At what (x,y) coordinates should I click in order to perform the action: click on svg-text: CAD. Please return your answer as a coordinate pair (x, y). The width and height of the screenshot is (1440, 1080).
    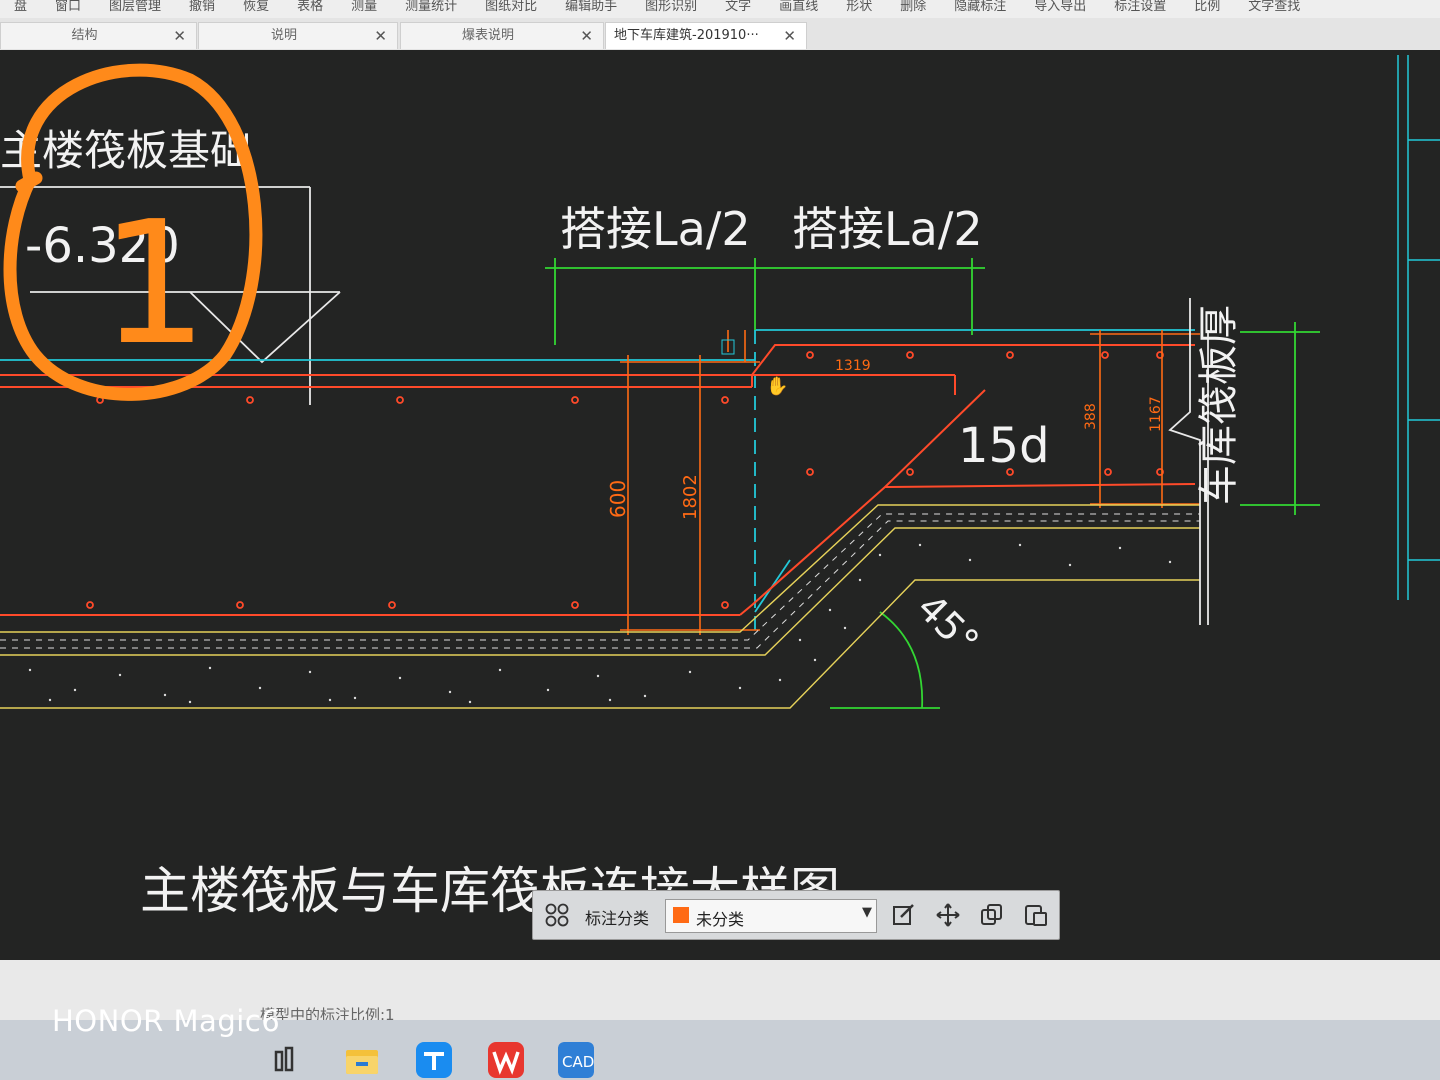
    Looking at the image, I should click on (578, 1062).